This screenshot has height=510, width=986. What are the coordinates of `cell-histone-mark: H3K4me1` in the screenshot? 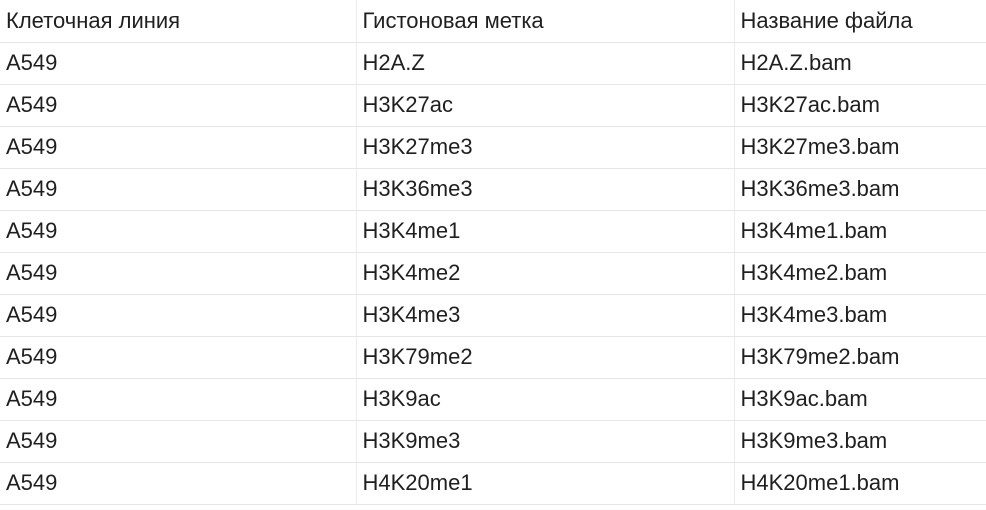 It's located at (544, 231).